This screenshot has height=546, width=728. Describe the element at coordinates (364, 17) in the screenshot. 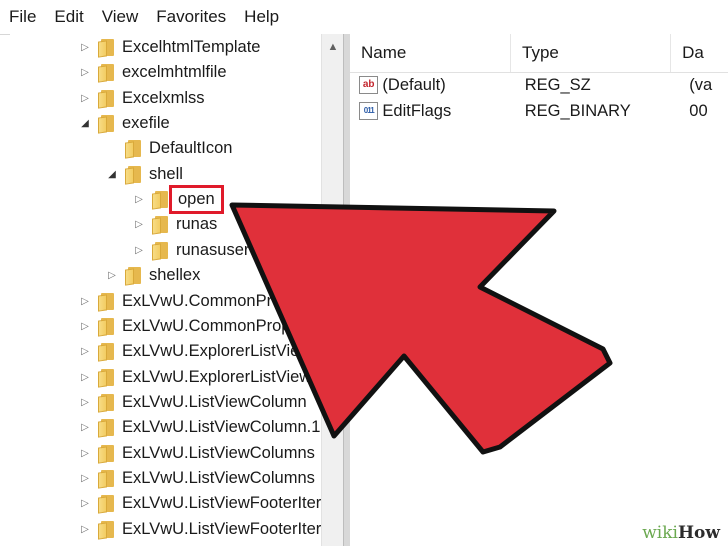

I see `menu-bar: File Edit View Favorites Help` at that location.